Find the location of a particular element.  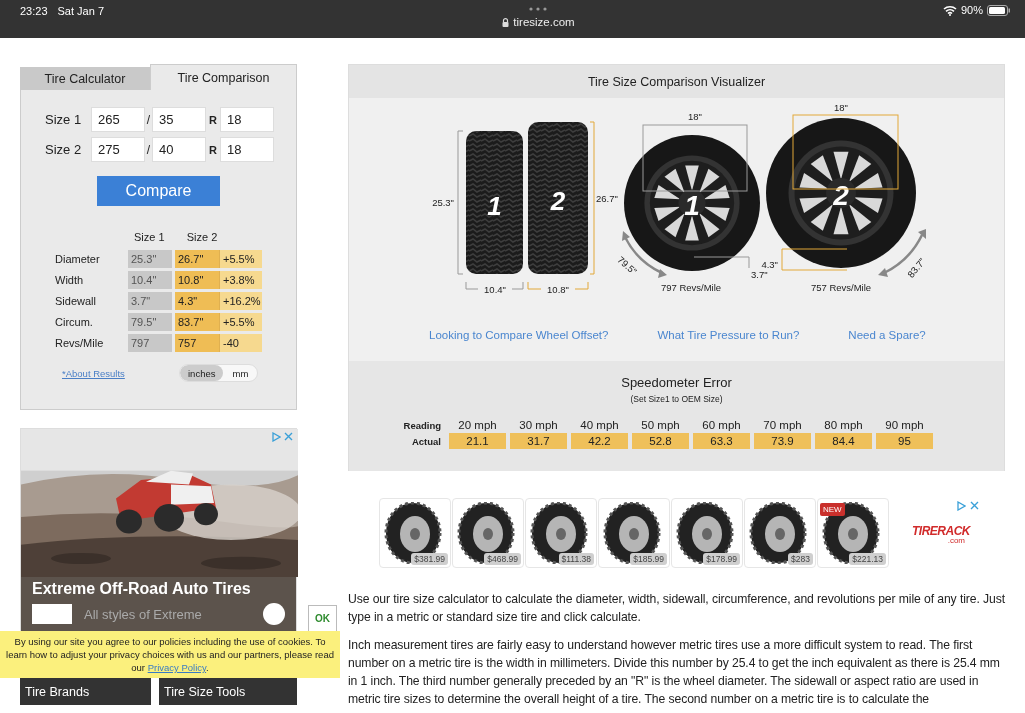

price-tag: $221.13 is located at coordinates (867, 559).